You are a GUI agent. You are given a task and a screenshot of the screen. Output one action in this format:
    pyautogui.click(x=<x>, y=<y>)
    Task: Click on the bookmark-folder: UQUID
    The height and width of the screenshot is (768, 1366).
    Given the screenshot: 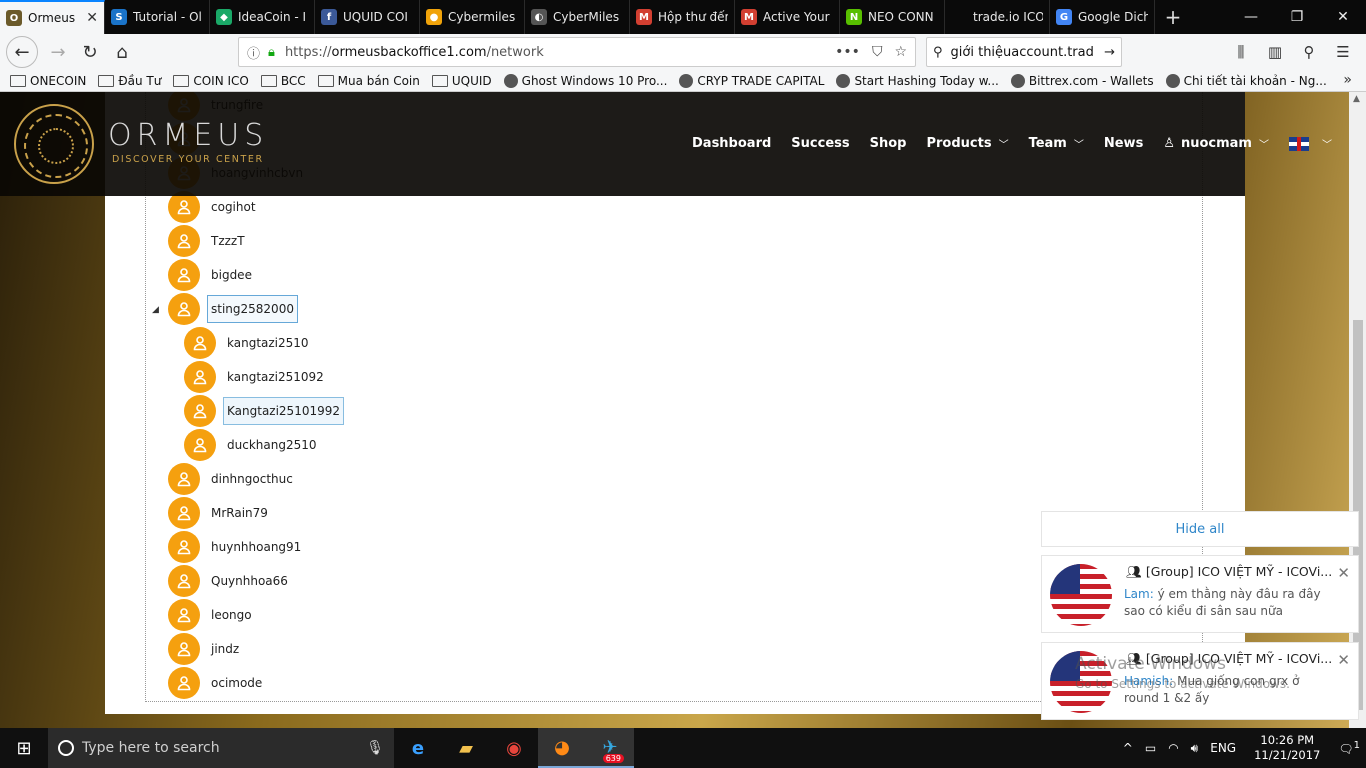 What is the action you would take?
    pyautogui.click(x=461, y=81)
    